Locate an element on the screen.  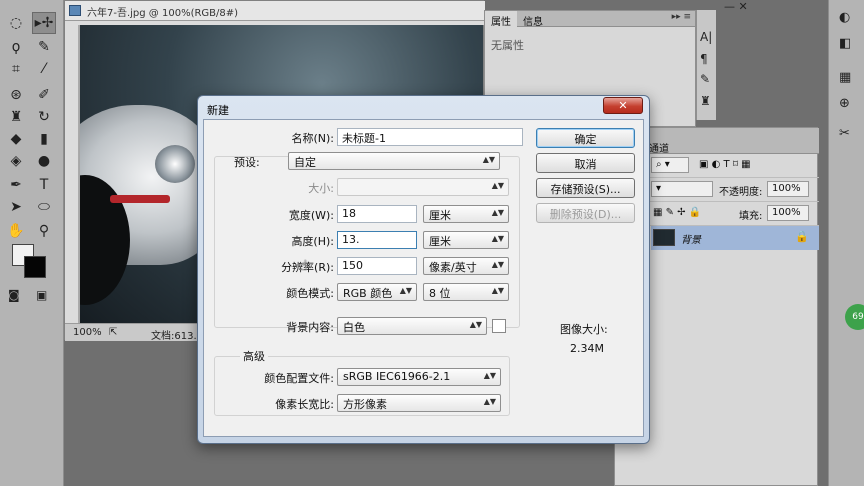
background-color-swatch is located at coordinates (35, 267).